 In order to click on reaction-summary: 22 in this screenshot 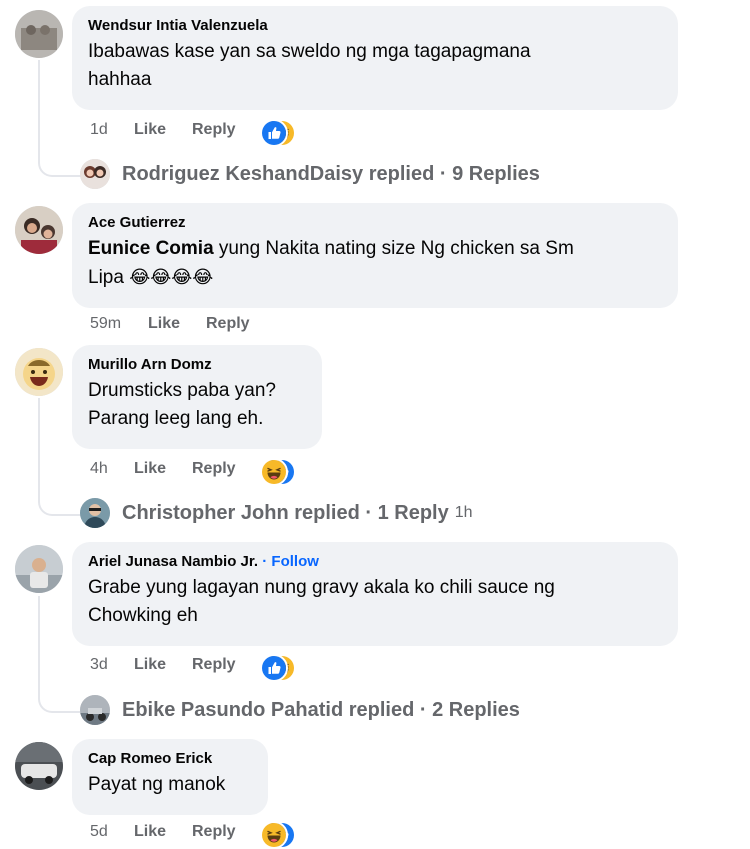, I will do `click(278, 668)`.